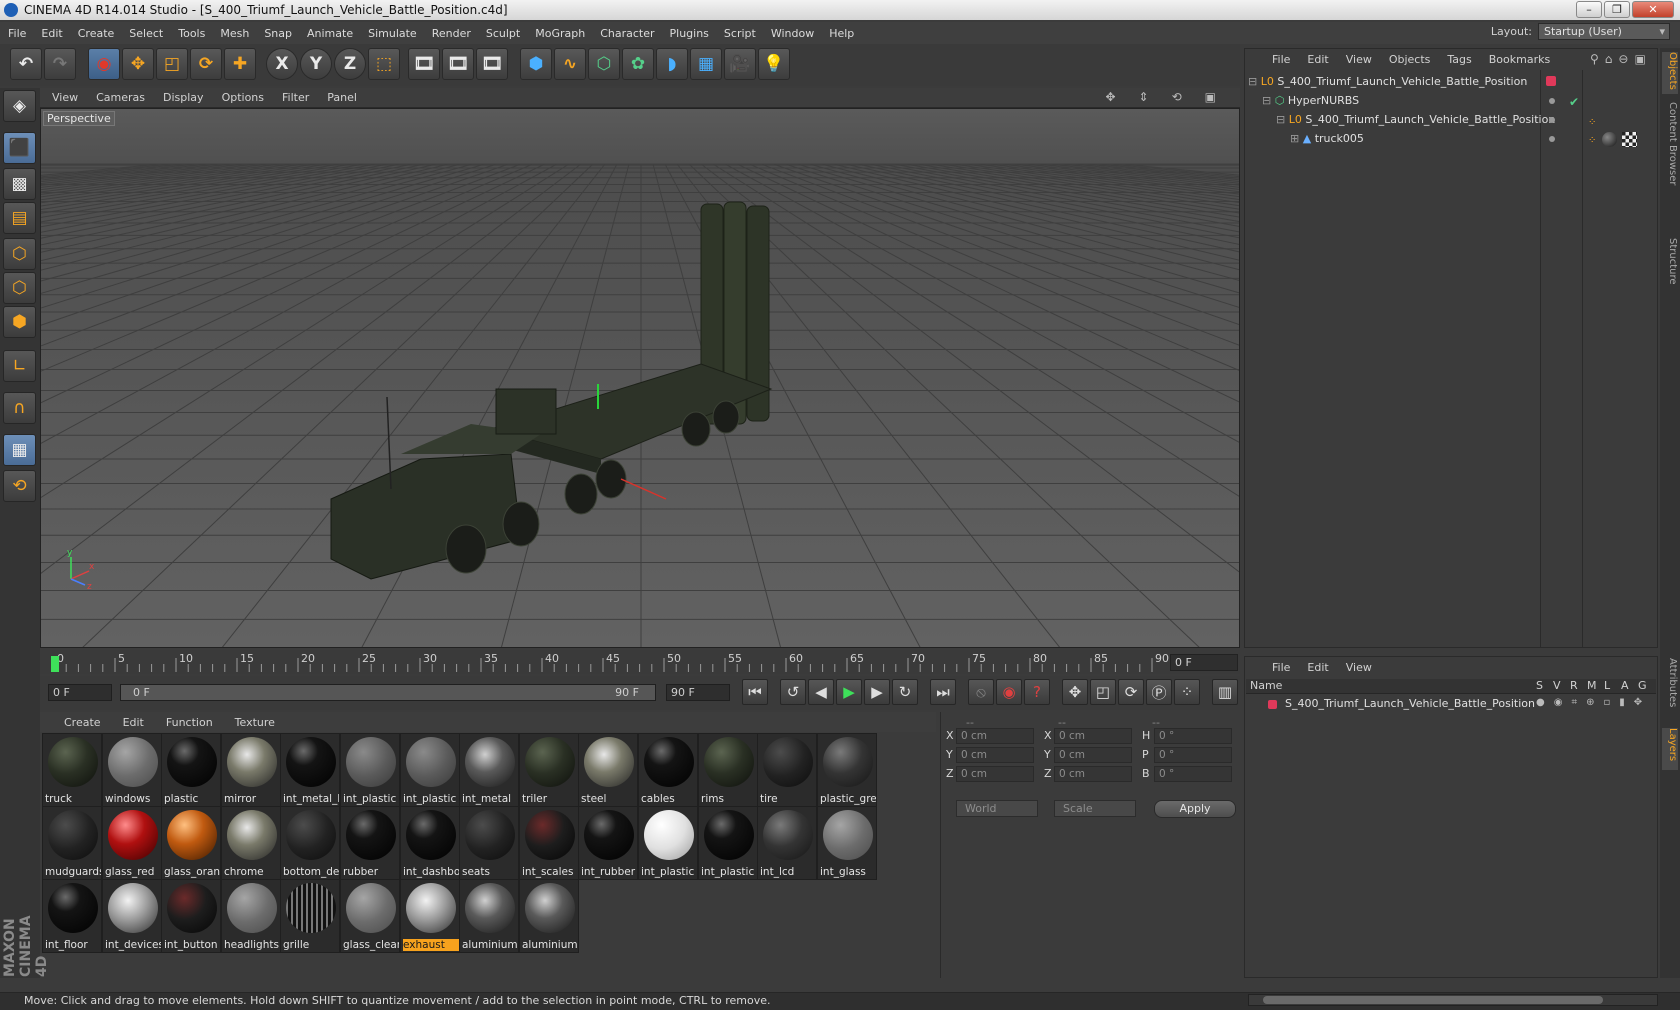 Image resolution: width=1680 pixels, height=1010 pixels. I want to click on layer-menu-view: View, so click(1359, 667).